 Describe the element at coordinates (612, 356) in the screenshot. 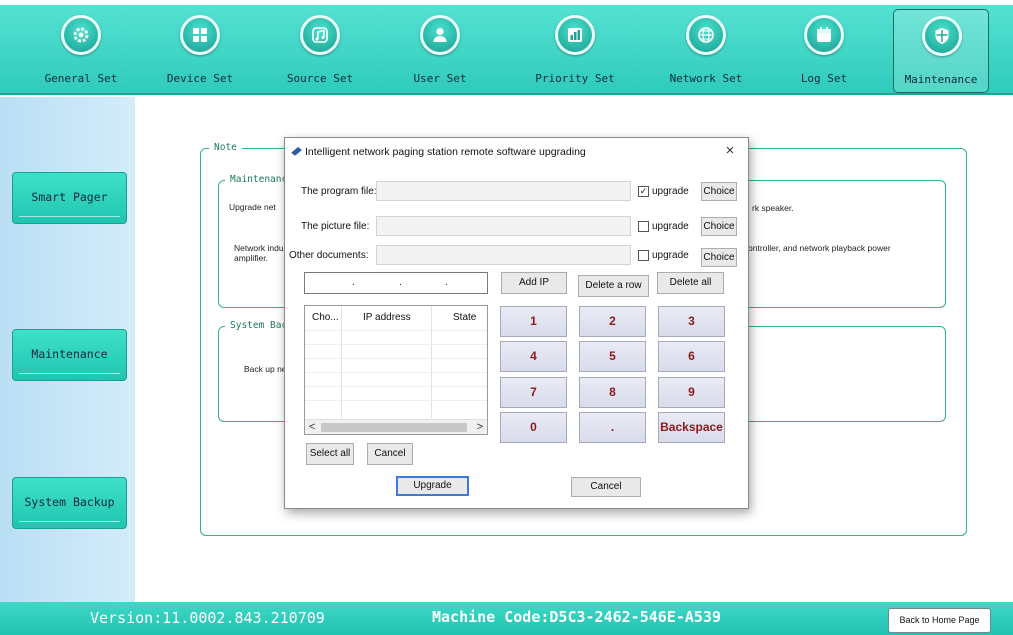

I see `keypad-5-button: 5` at that location.